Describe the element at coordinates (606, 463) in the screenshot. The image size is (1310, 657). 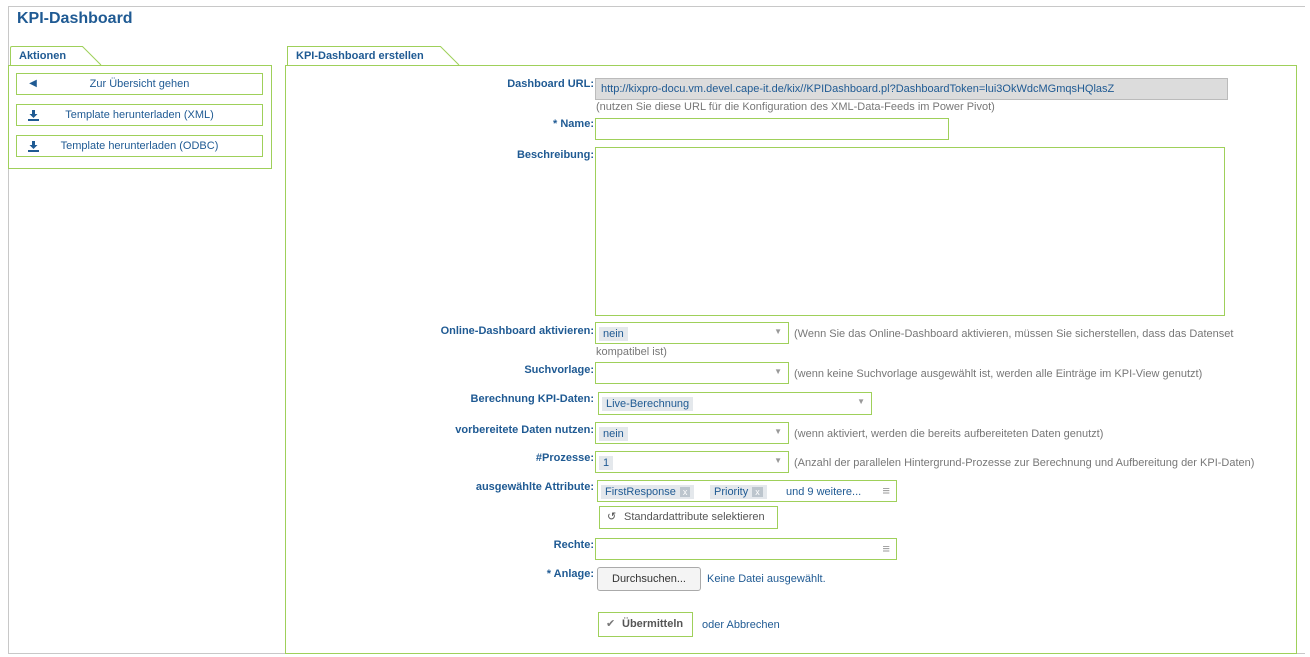
I see `processes-value: 1` at that location.